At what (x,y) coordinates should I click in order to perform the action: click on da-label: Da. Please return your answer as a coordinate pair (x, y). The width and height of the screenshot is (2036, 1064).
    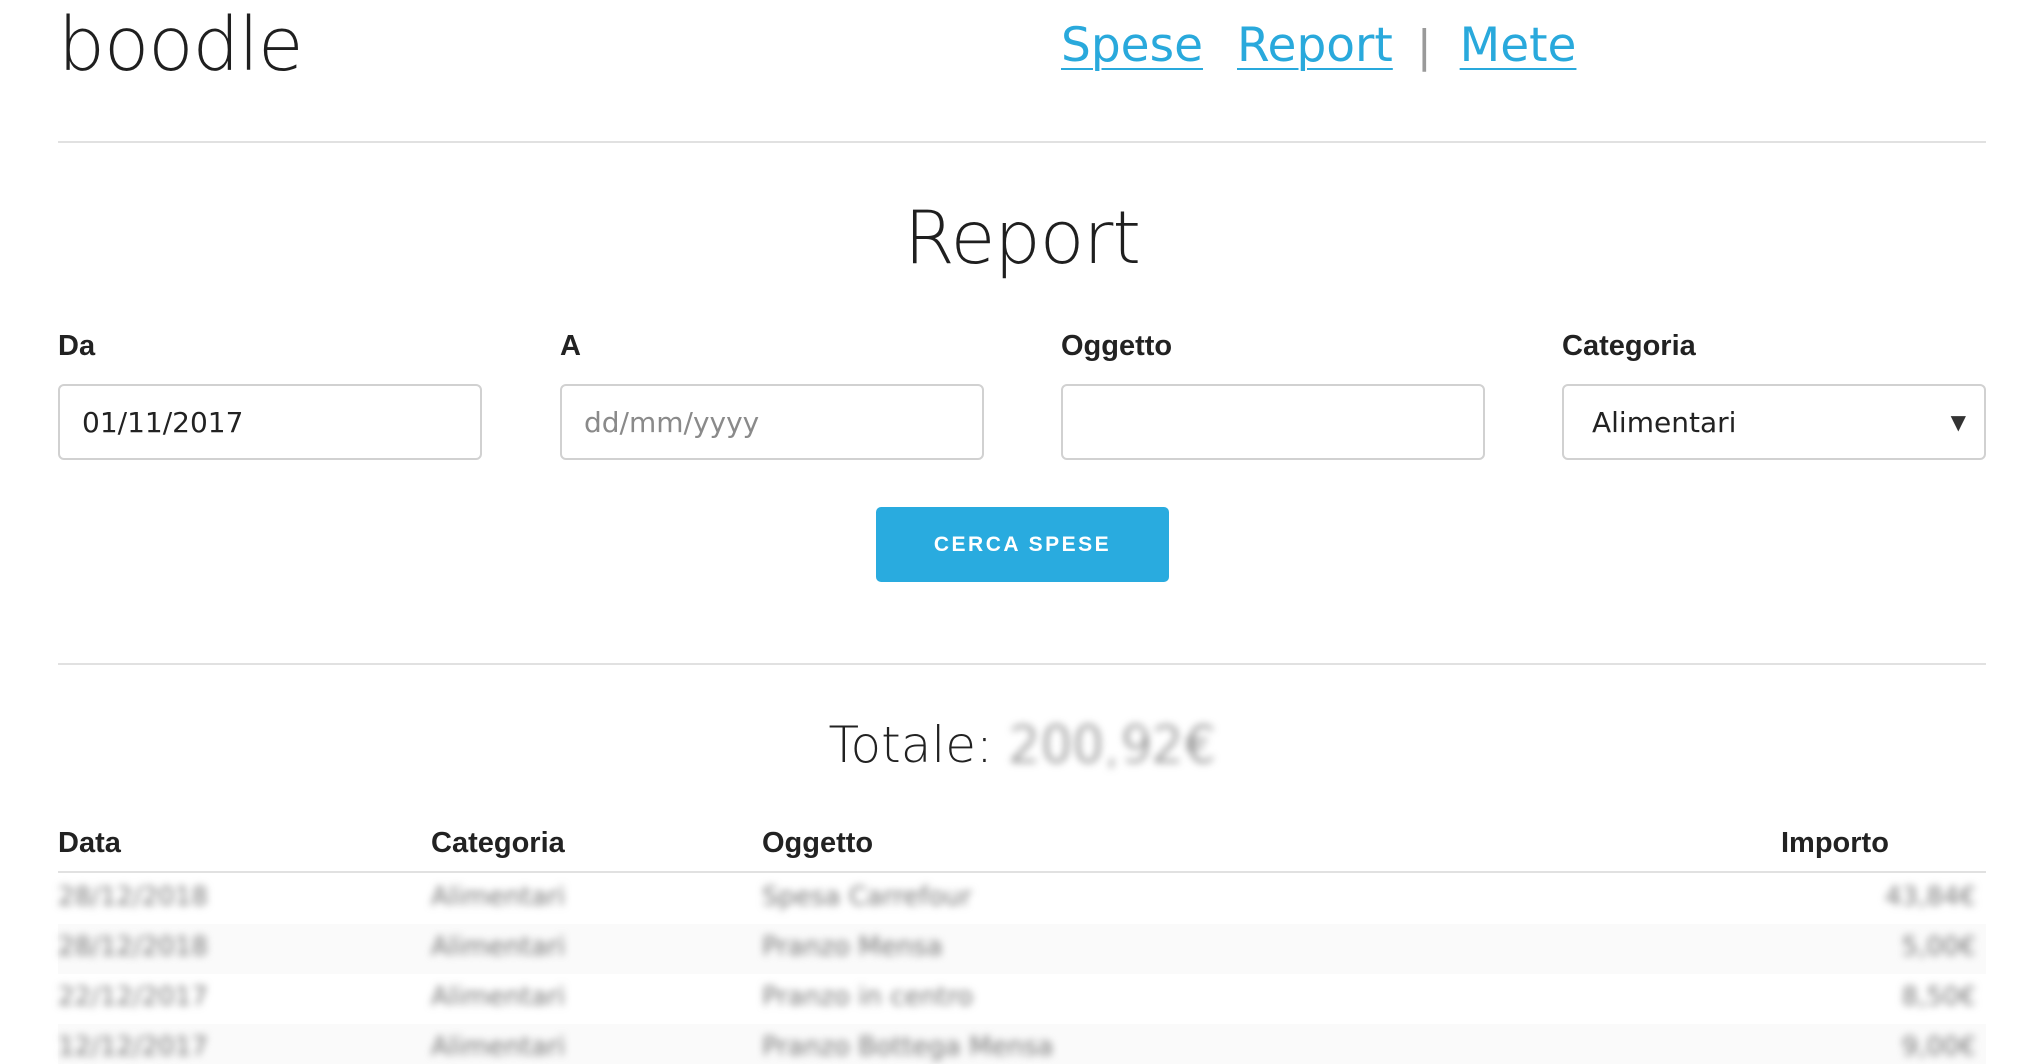
    Looking at the image, I should click on (77, 346).